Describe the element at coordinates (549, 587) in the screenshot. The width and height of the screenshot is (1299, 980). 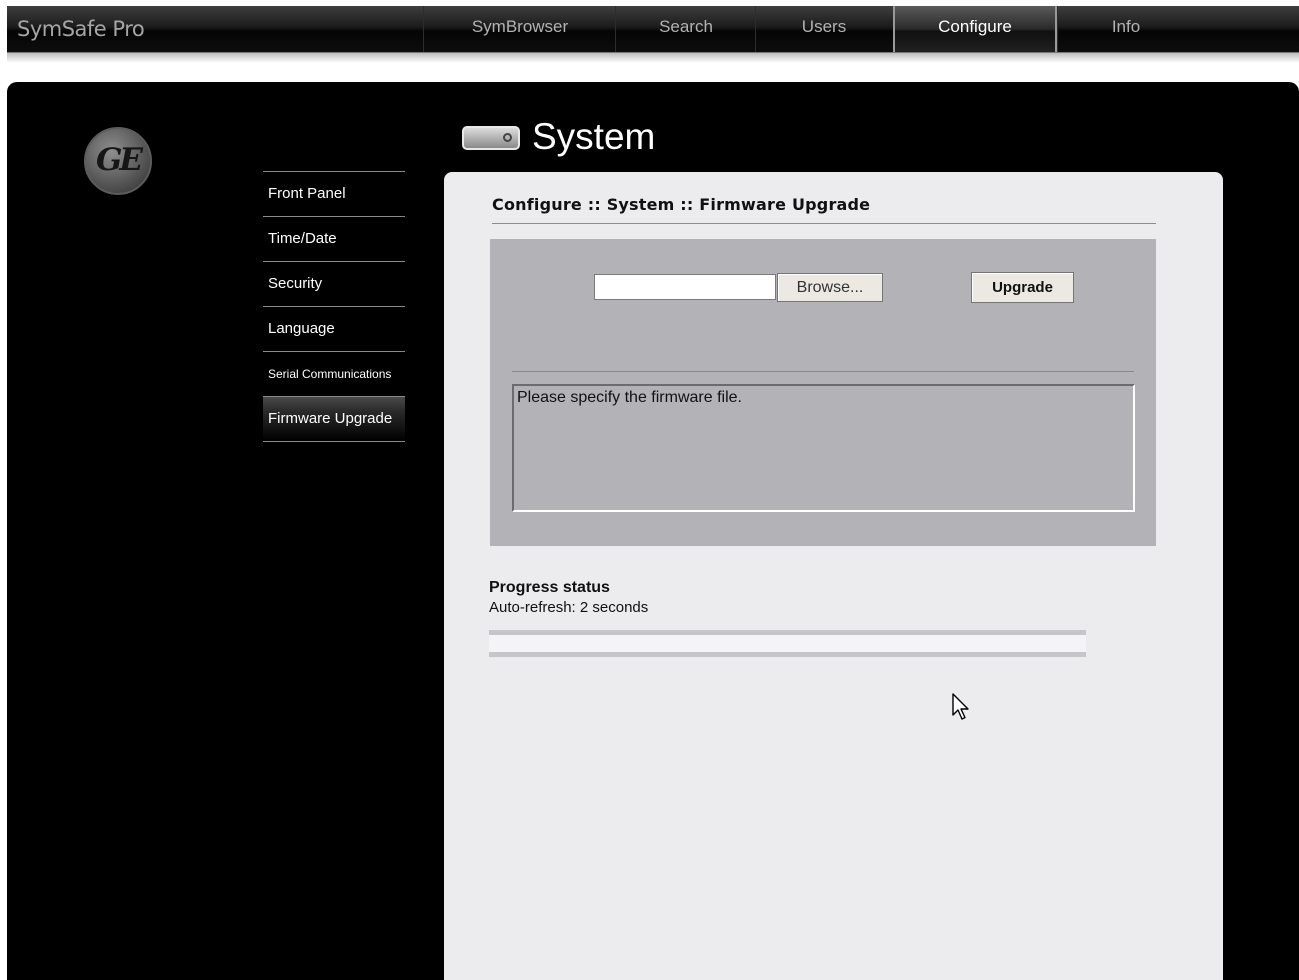
I see `progress-title: Progress status` at that location.